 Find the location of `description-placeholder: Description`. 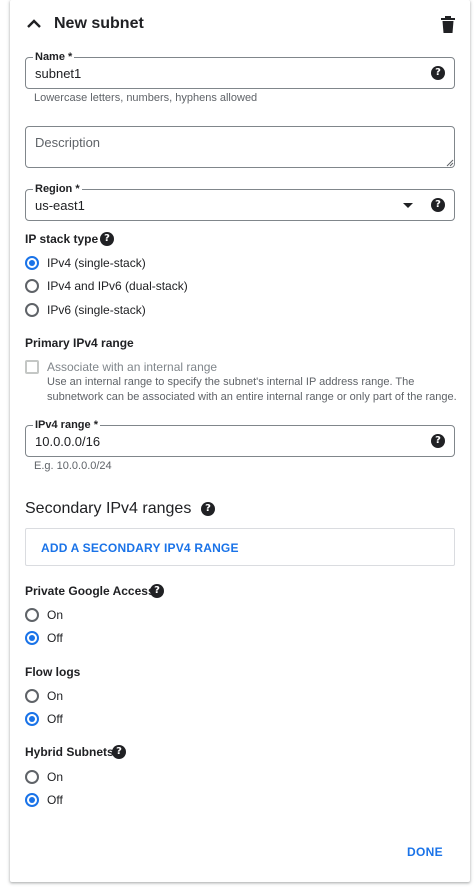

description-placeholder: Description is located at coordinates (68, 142).